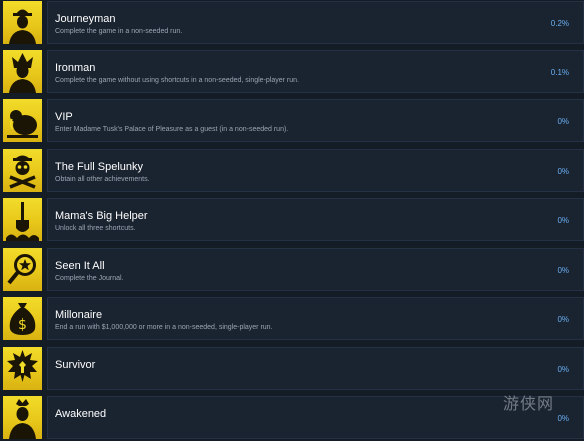 The image size is (584, 441). What do you see at coordinates (559, 72) in the screenshot?
I see `achievement-percent: 0.1%` at bounding box center [559, 72].